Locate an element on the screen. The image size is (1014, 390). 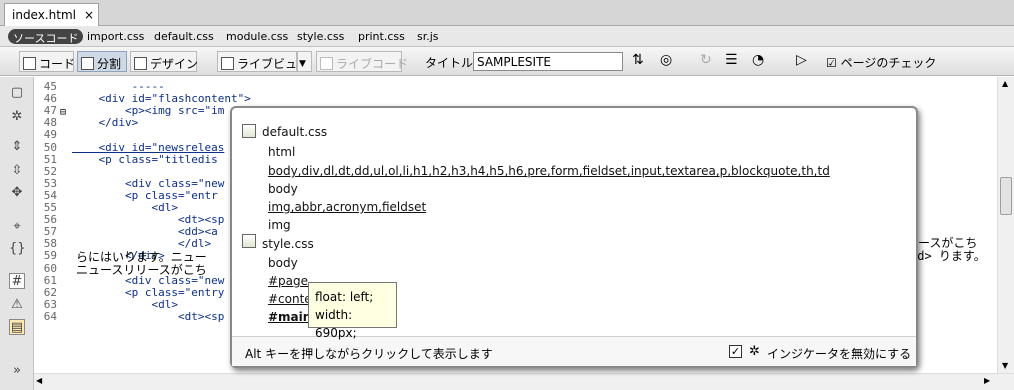
collapse-tag-icon: ⇕ is located at coordinates (17, 147).